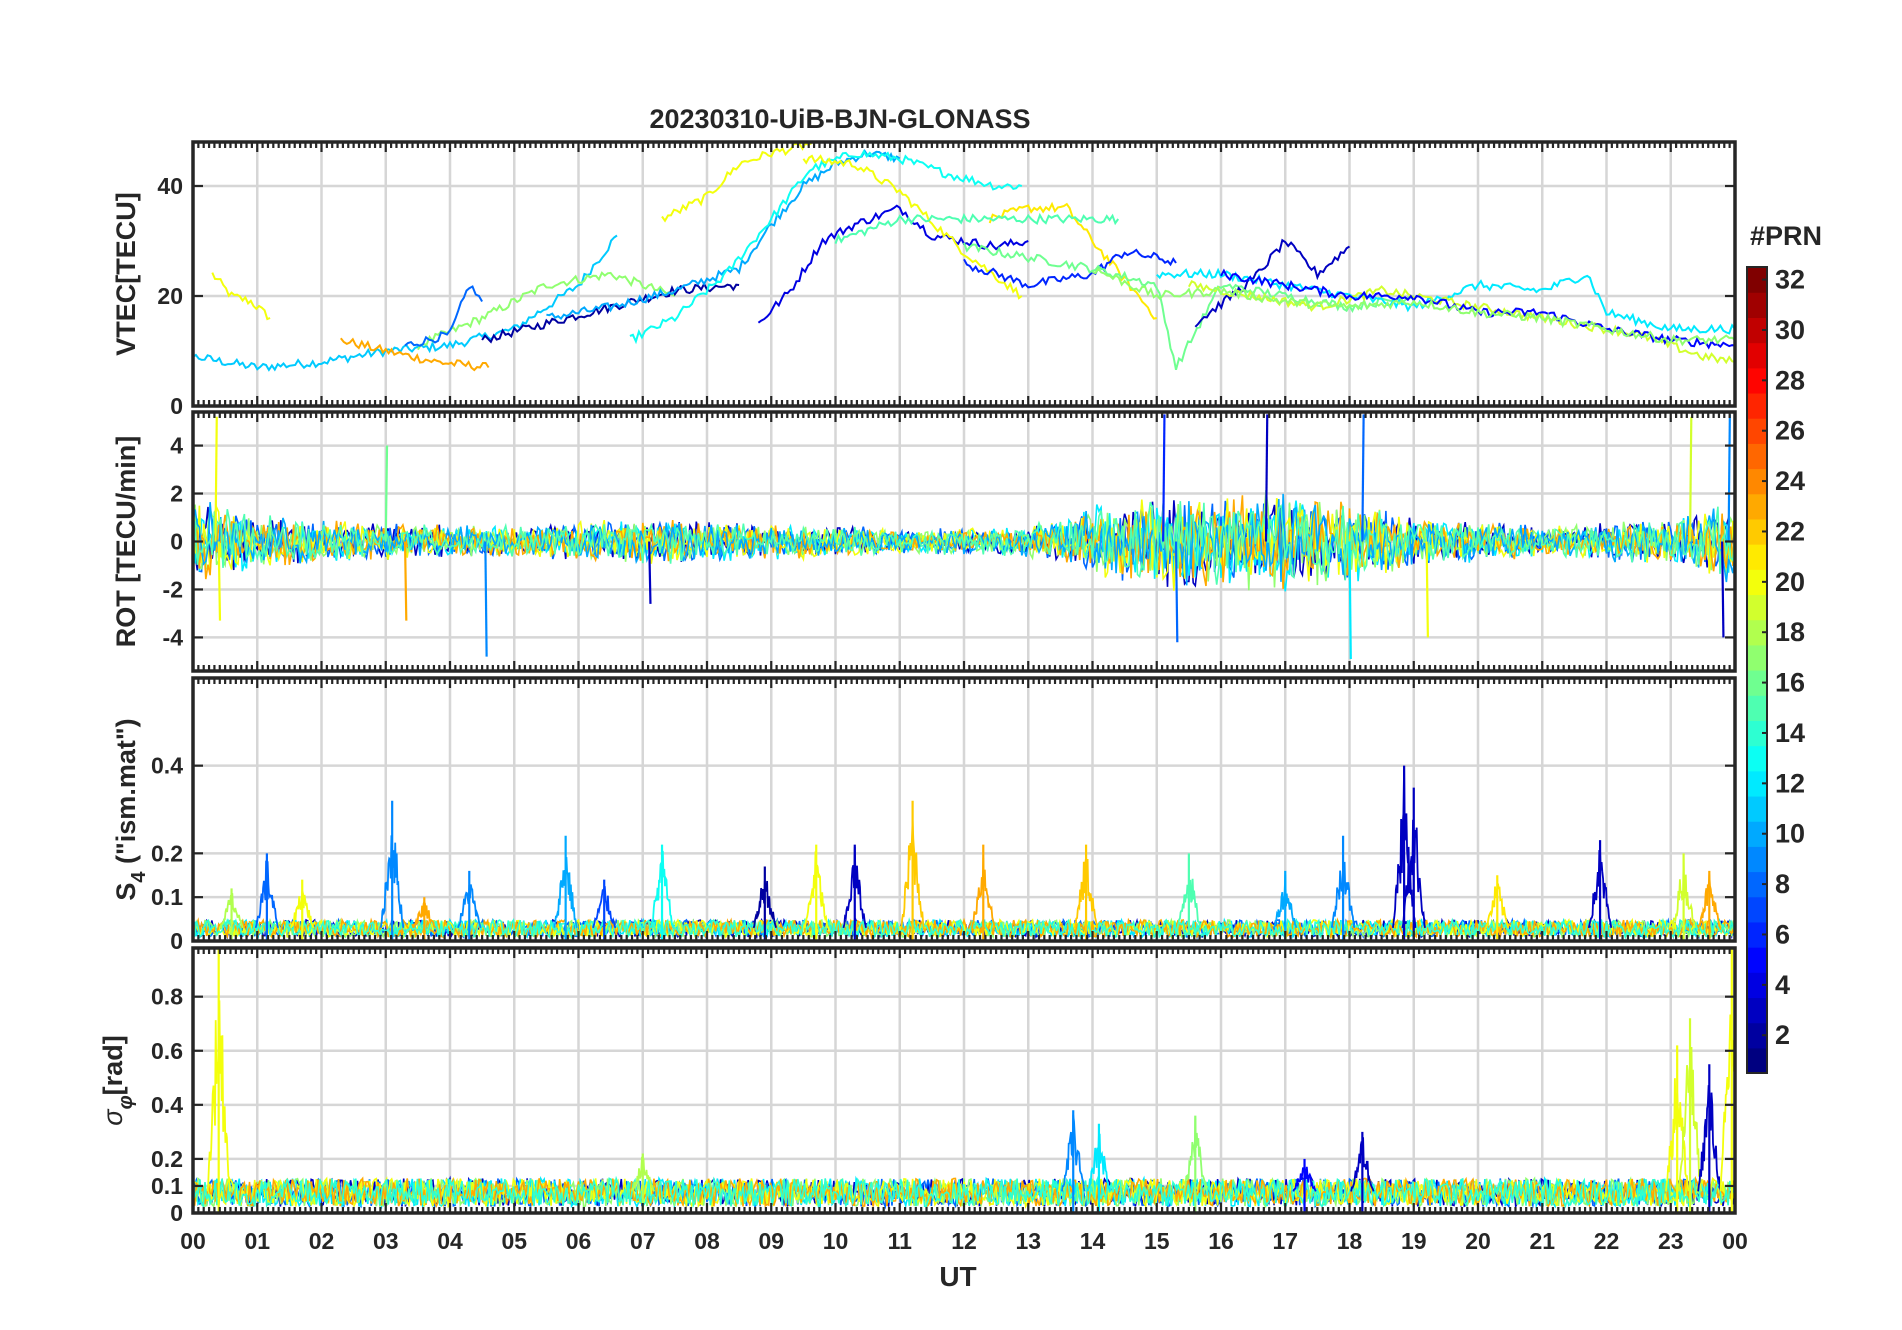  Describe the element at coordinates (1607, 1241) in the screenshot. I see `x-tick-label: 22` at that location.